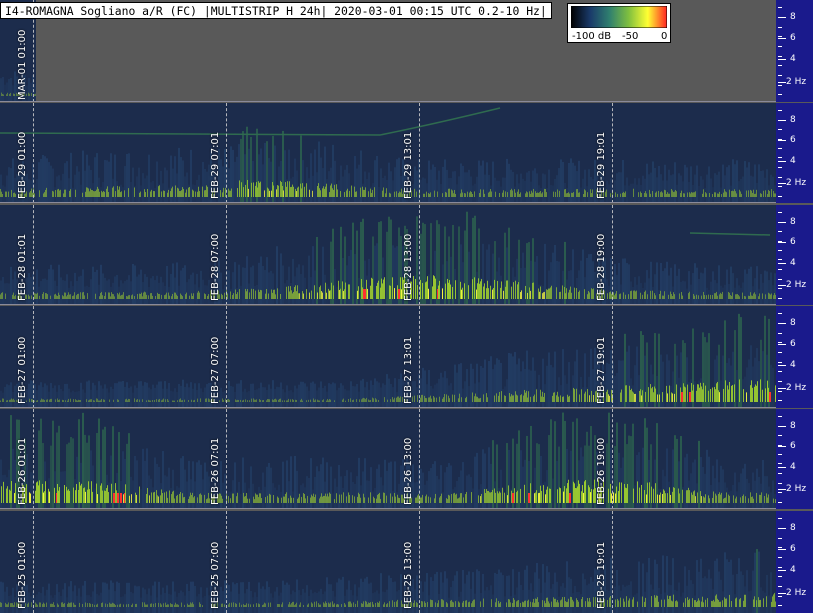 Image resolution: width=813 pixels, height=613 pixels. I want to click on time-label: FEB-25 13:00, so click(408, 575).